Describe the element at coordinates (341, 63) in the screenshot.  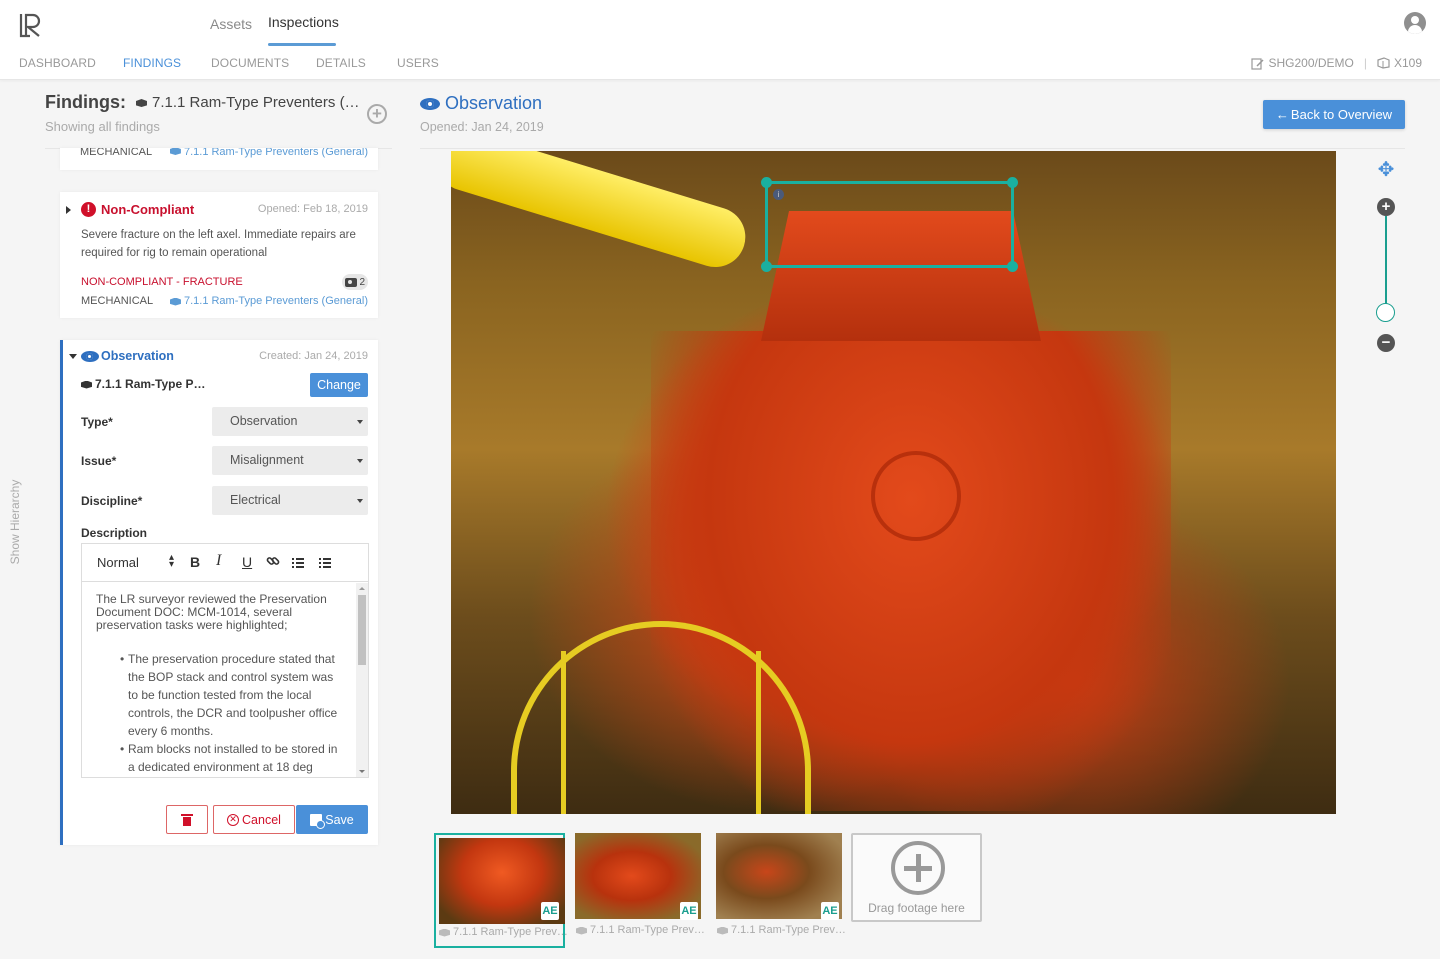
I see `tab-details: DETAILS` at that location.